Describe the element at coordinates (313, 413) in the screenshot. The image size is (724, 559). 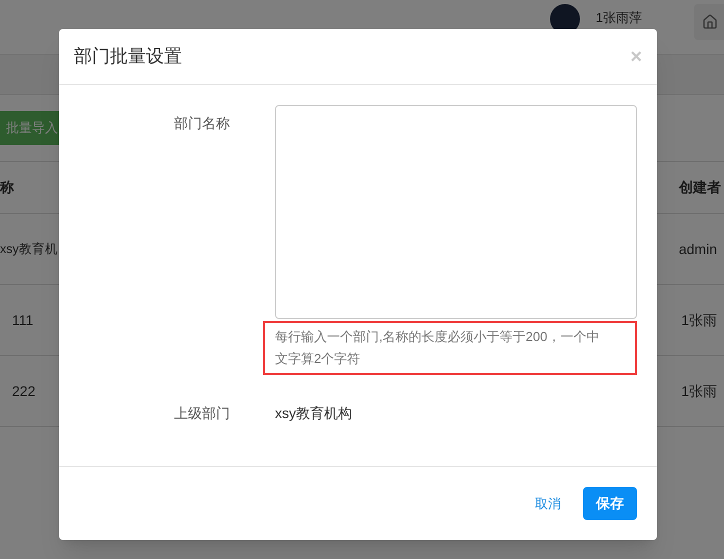
I see `field-value: xsy教育机构` at that location.